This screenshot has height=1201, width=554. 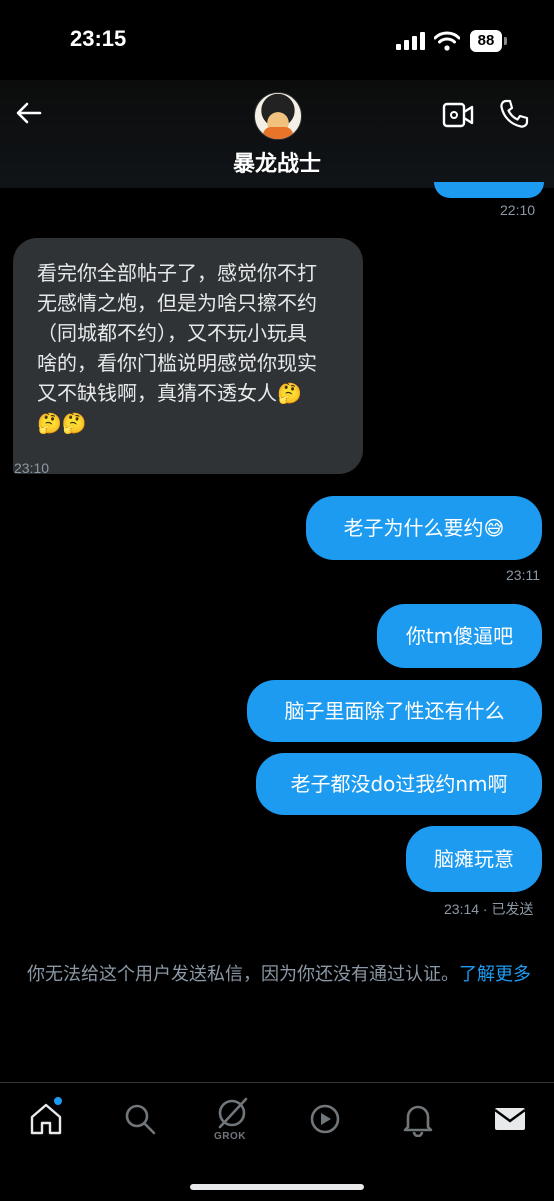 I want to click on message-timestamp: 23:11, so click(x=523, y=575).